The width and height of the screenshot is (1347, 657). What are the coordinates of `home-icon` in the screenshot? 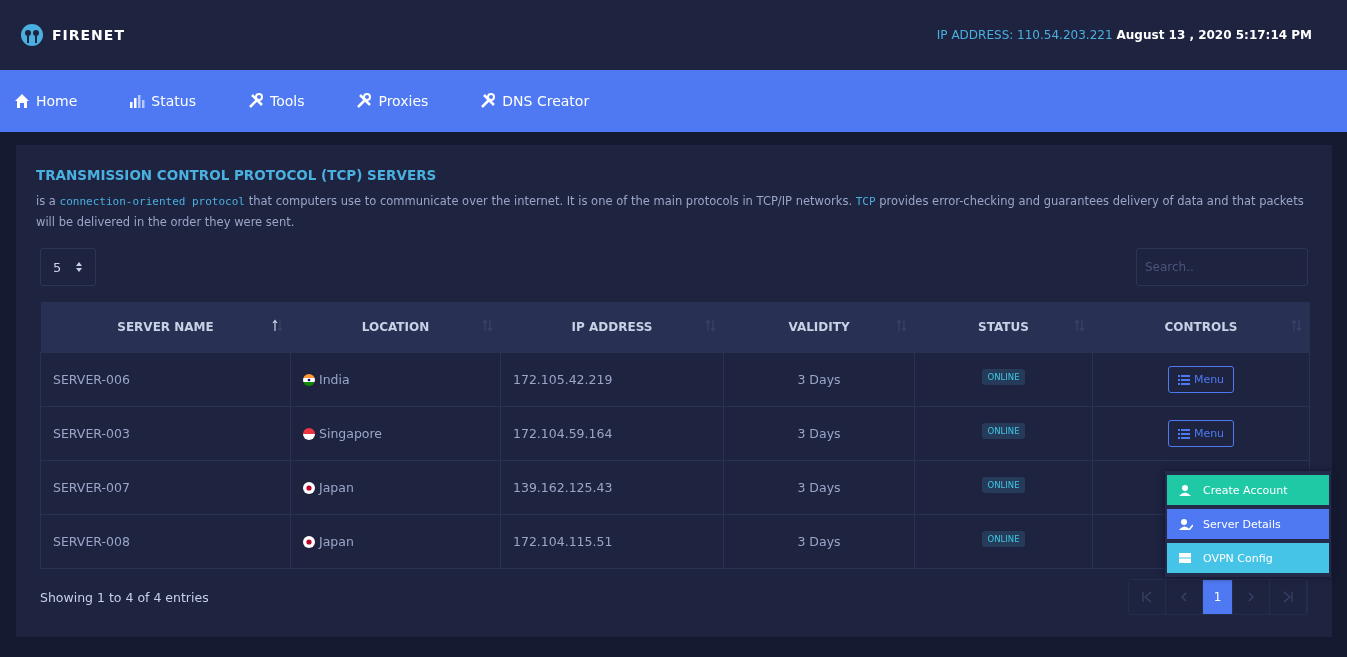 It's located at (22, 101).